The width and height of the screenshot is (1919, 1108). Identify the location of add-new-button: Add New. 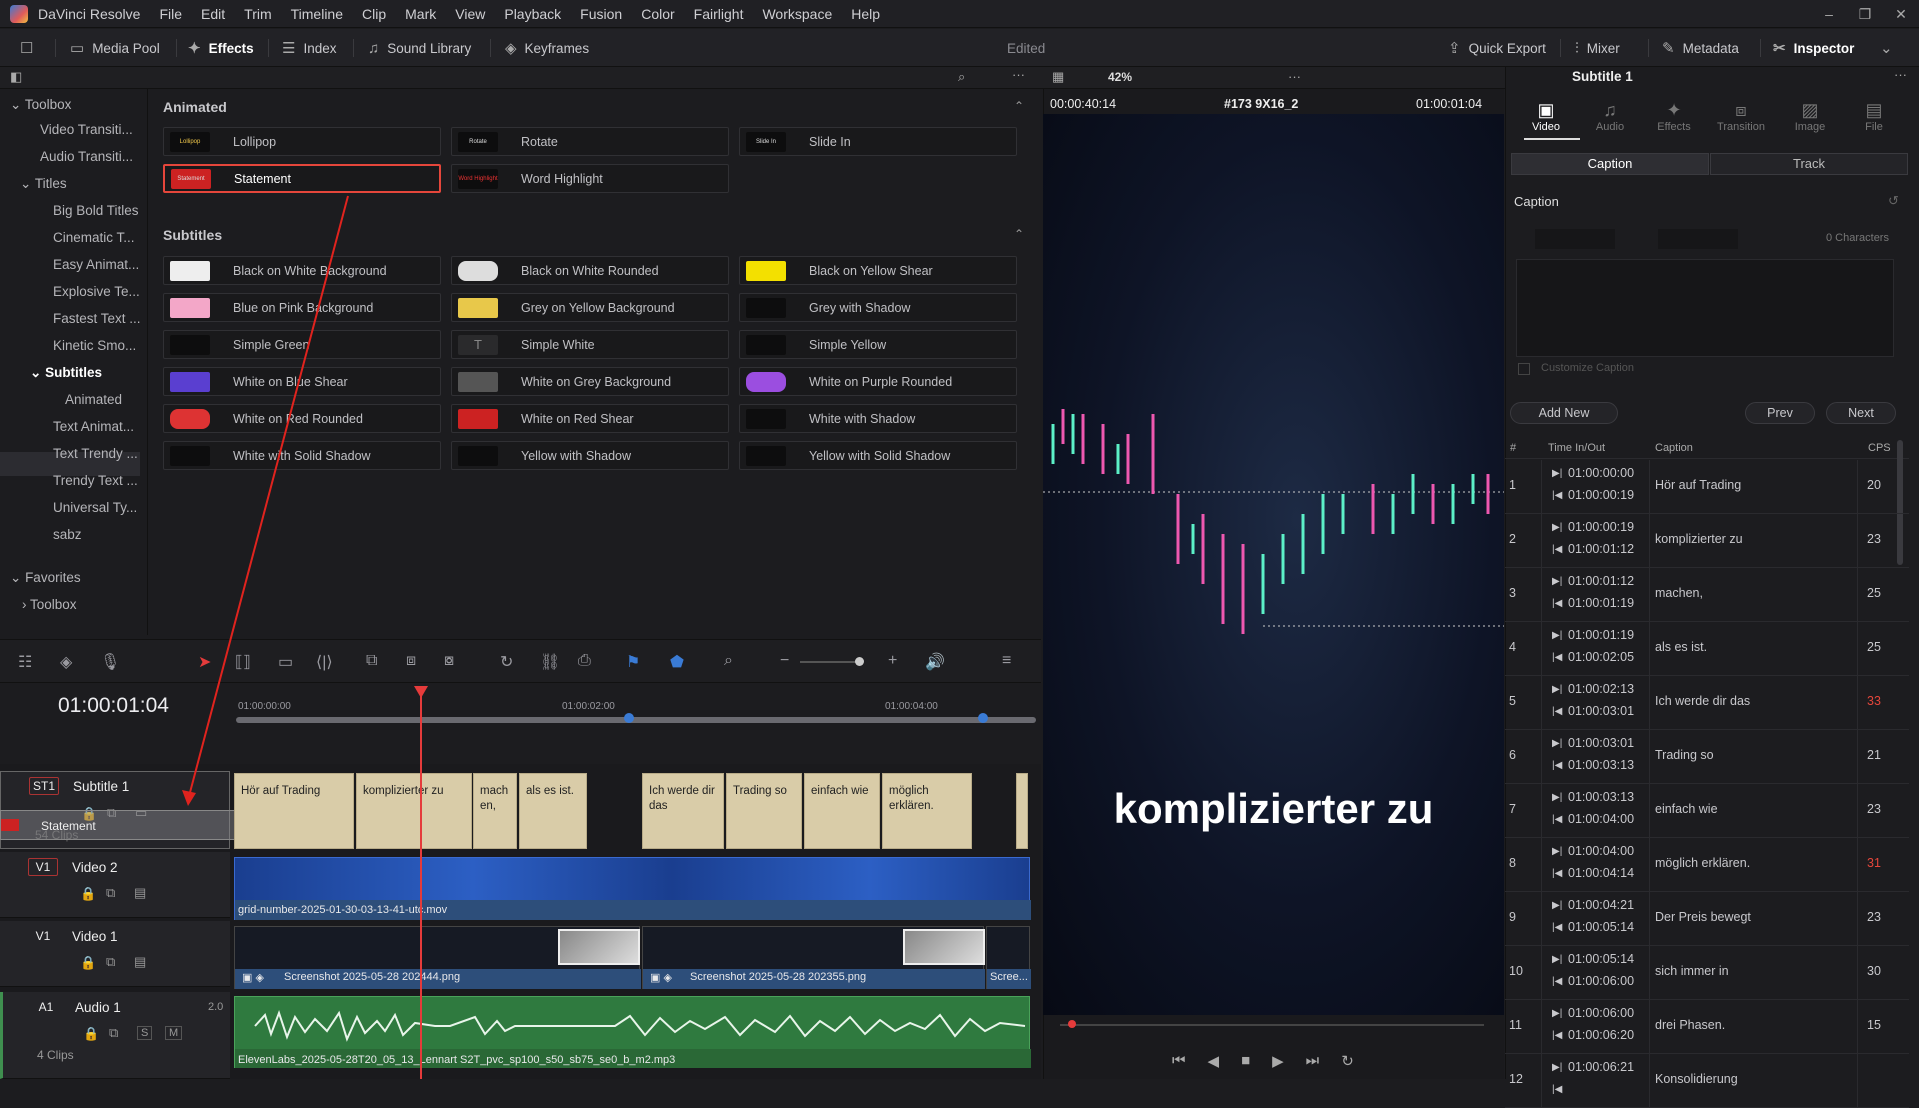
(1564, 413).